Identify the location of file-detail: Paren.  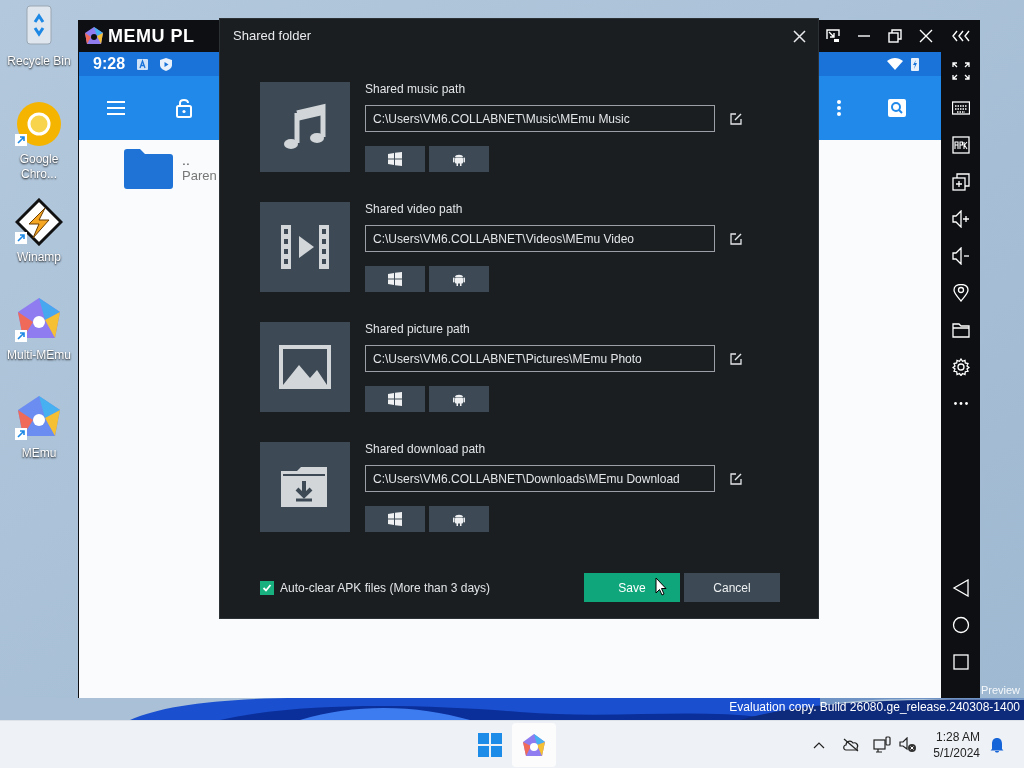
(199, 176).